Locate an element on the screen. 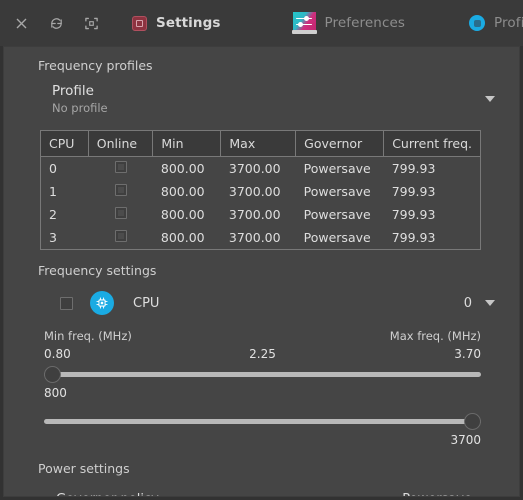 The height and width of the screenshot is (500, 523). cell-cpu: 1 is located at coordinates (65, 191).